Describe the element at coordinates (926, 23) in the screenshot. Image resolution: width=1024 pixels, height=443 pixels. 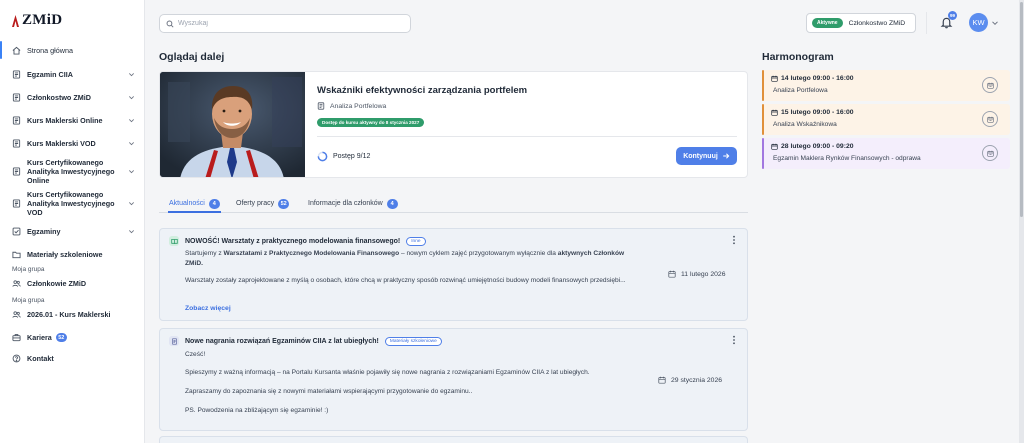
I see `header-divider` at that location.